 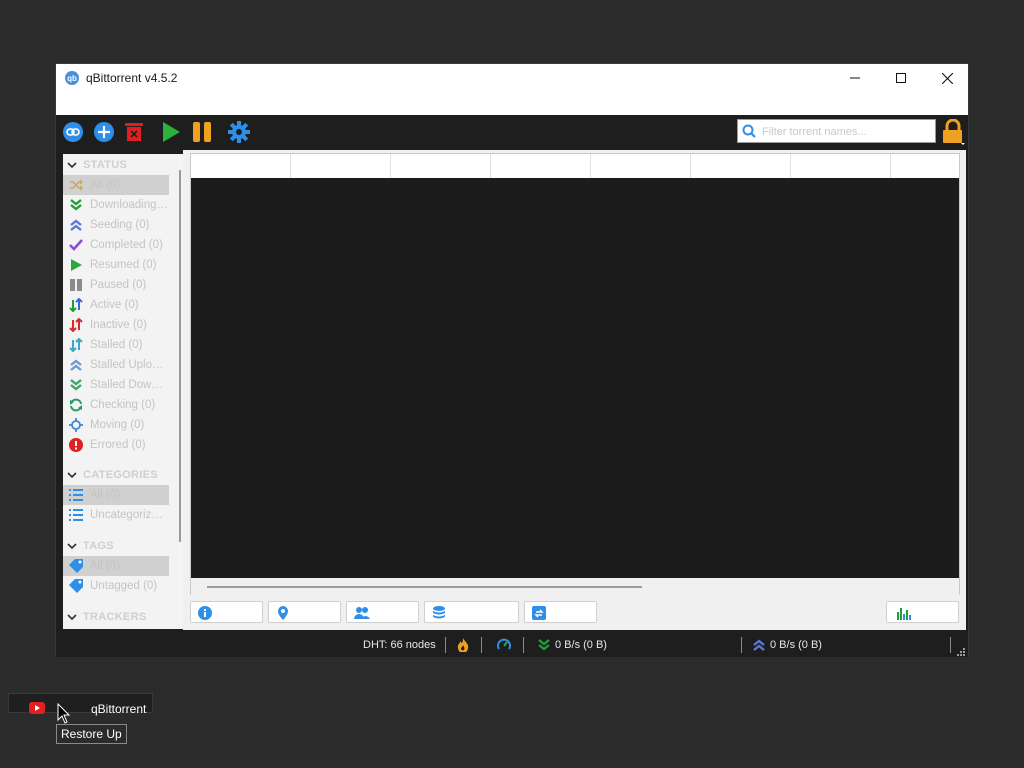 What do you see at coordinates (399, 645) in the screenshot?
I see `dht-status: DHT: 66 nodes` at bounding box center [399, 645].